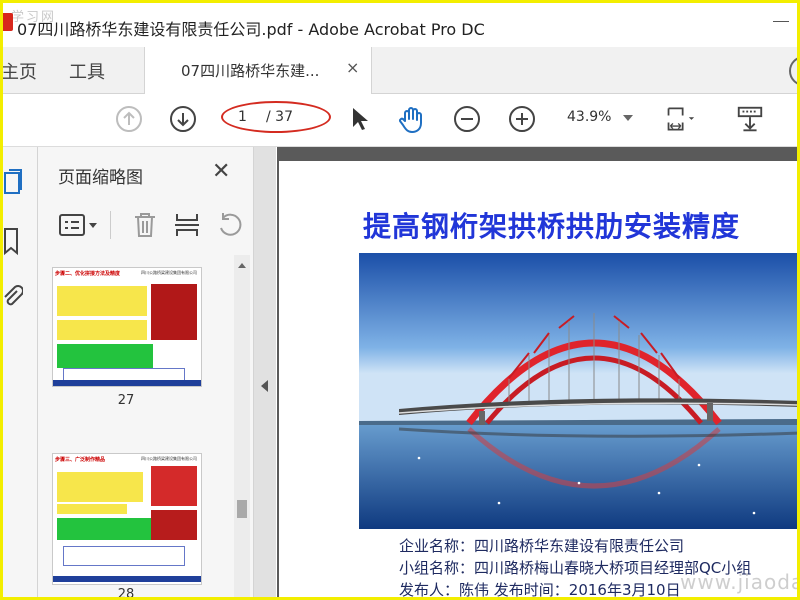  I want to click on panel-title: 页面缩略图, so click(100, 178).